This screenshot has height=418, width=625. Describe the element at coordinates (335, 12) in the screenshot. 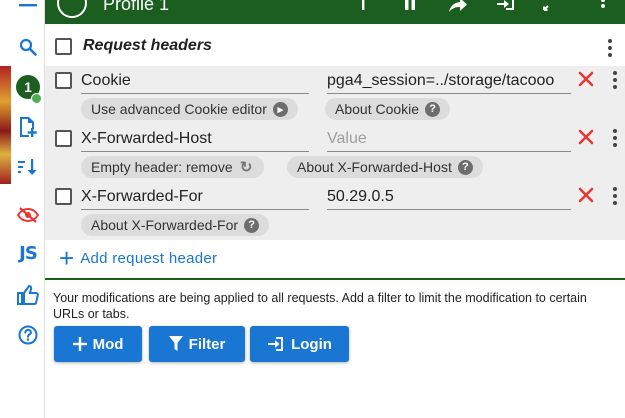

I see `profile-header: Profile 1` at that location.